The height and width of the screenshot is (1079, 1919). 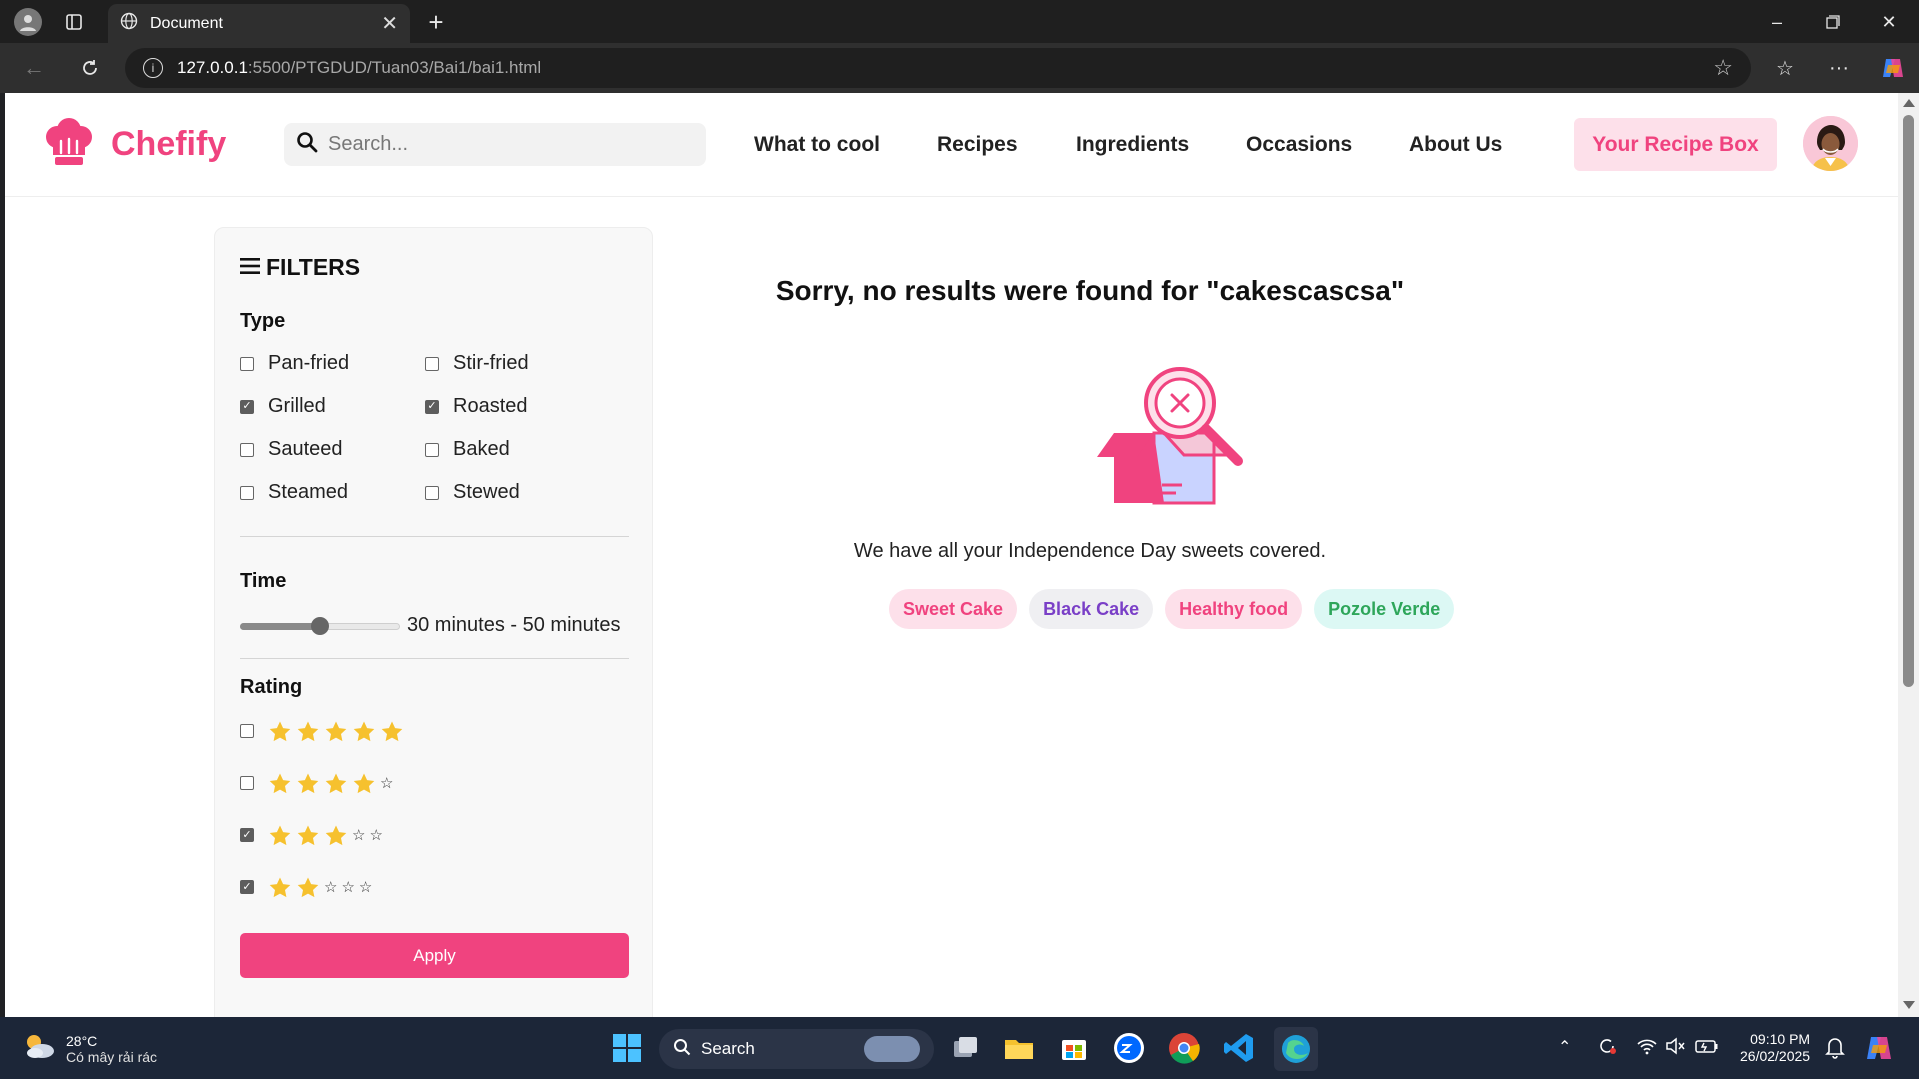 I want to click on type-option-pan-fried: Pan-fried, so click(x=294, y=363).